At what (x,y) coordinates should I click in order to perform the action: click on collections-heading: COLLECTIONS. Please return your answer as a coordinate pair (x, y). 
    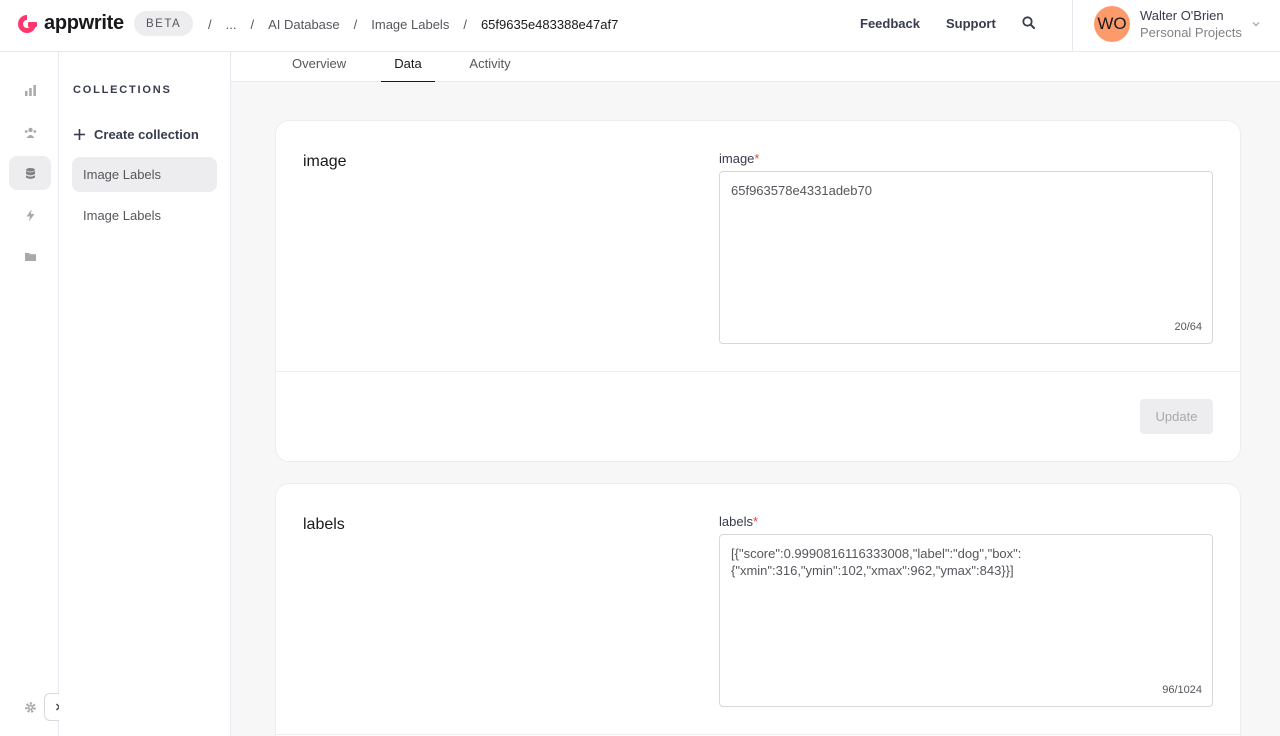
    Looking at the image, I should click on (122, 90).